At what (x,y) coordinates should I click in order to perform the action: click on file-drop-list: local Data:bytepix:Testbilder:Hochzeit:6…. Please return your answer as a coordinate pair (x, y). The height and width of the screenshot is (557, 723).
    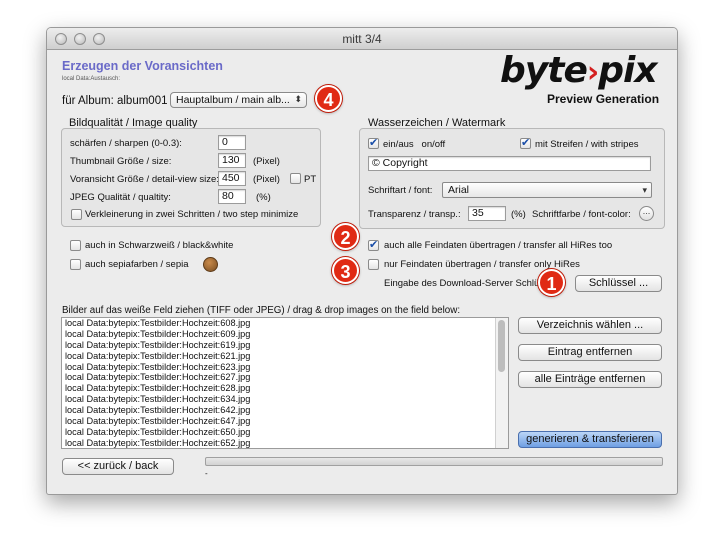
    Looking at the image, I should click on (285, 383).